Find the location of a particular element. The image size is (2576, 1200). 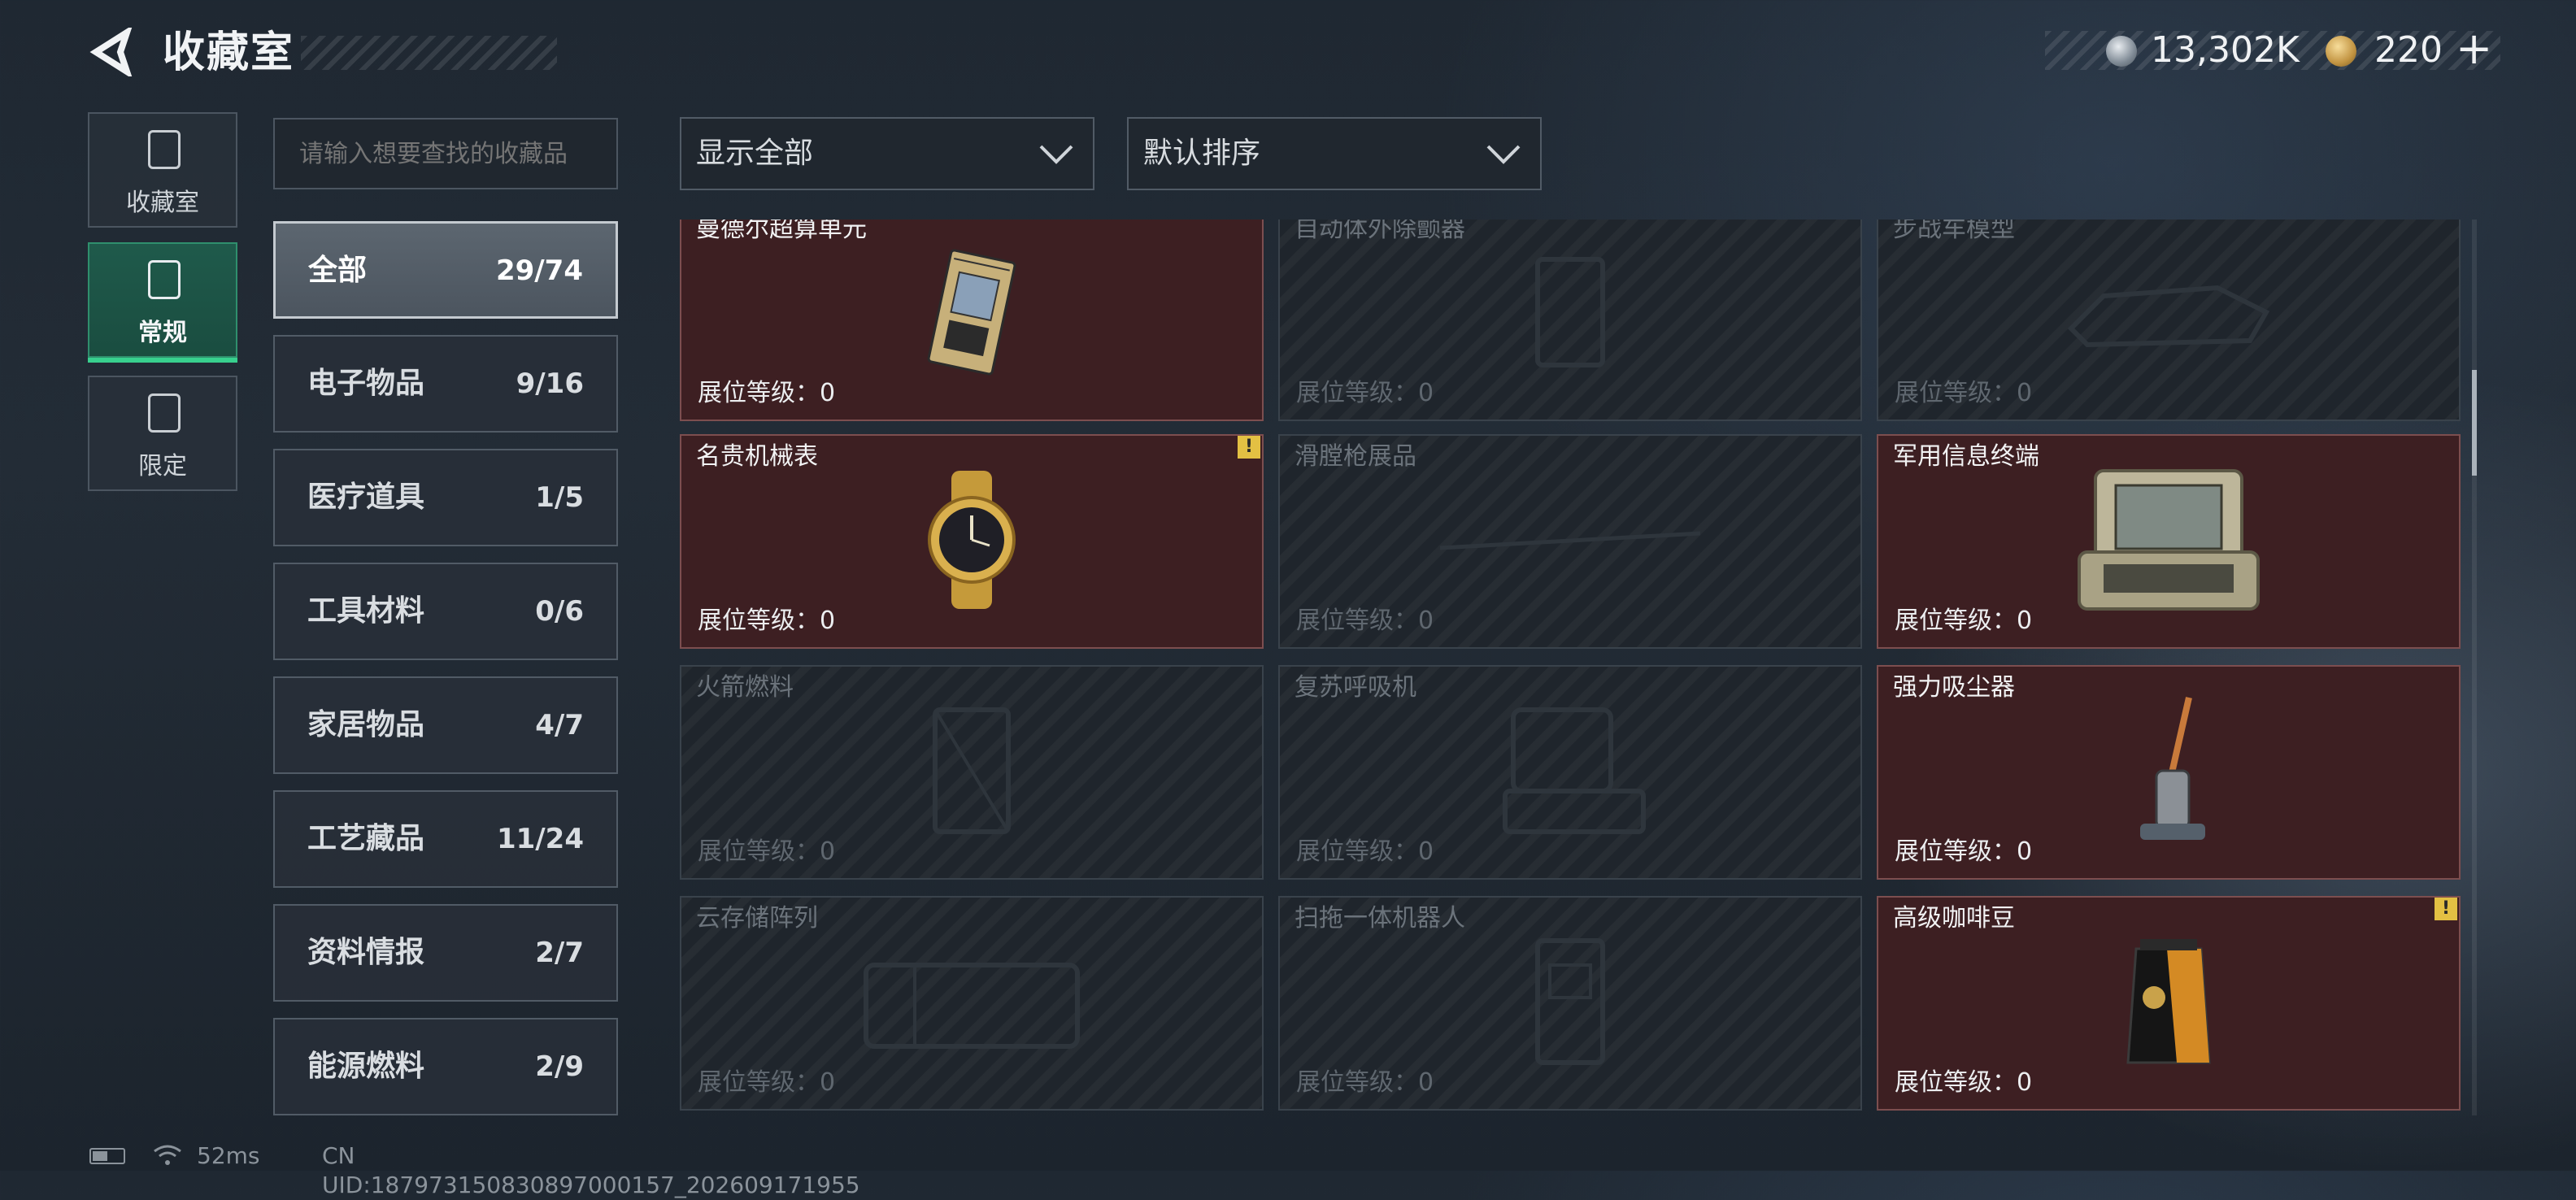

item-name: 步战车模型 is located at coordinates (1954, 231).